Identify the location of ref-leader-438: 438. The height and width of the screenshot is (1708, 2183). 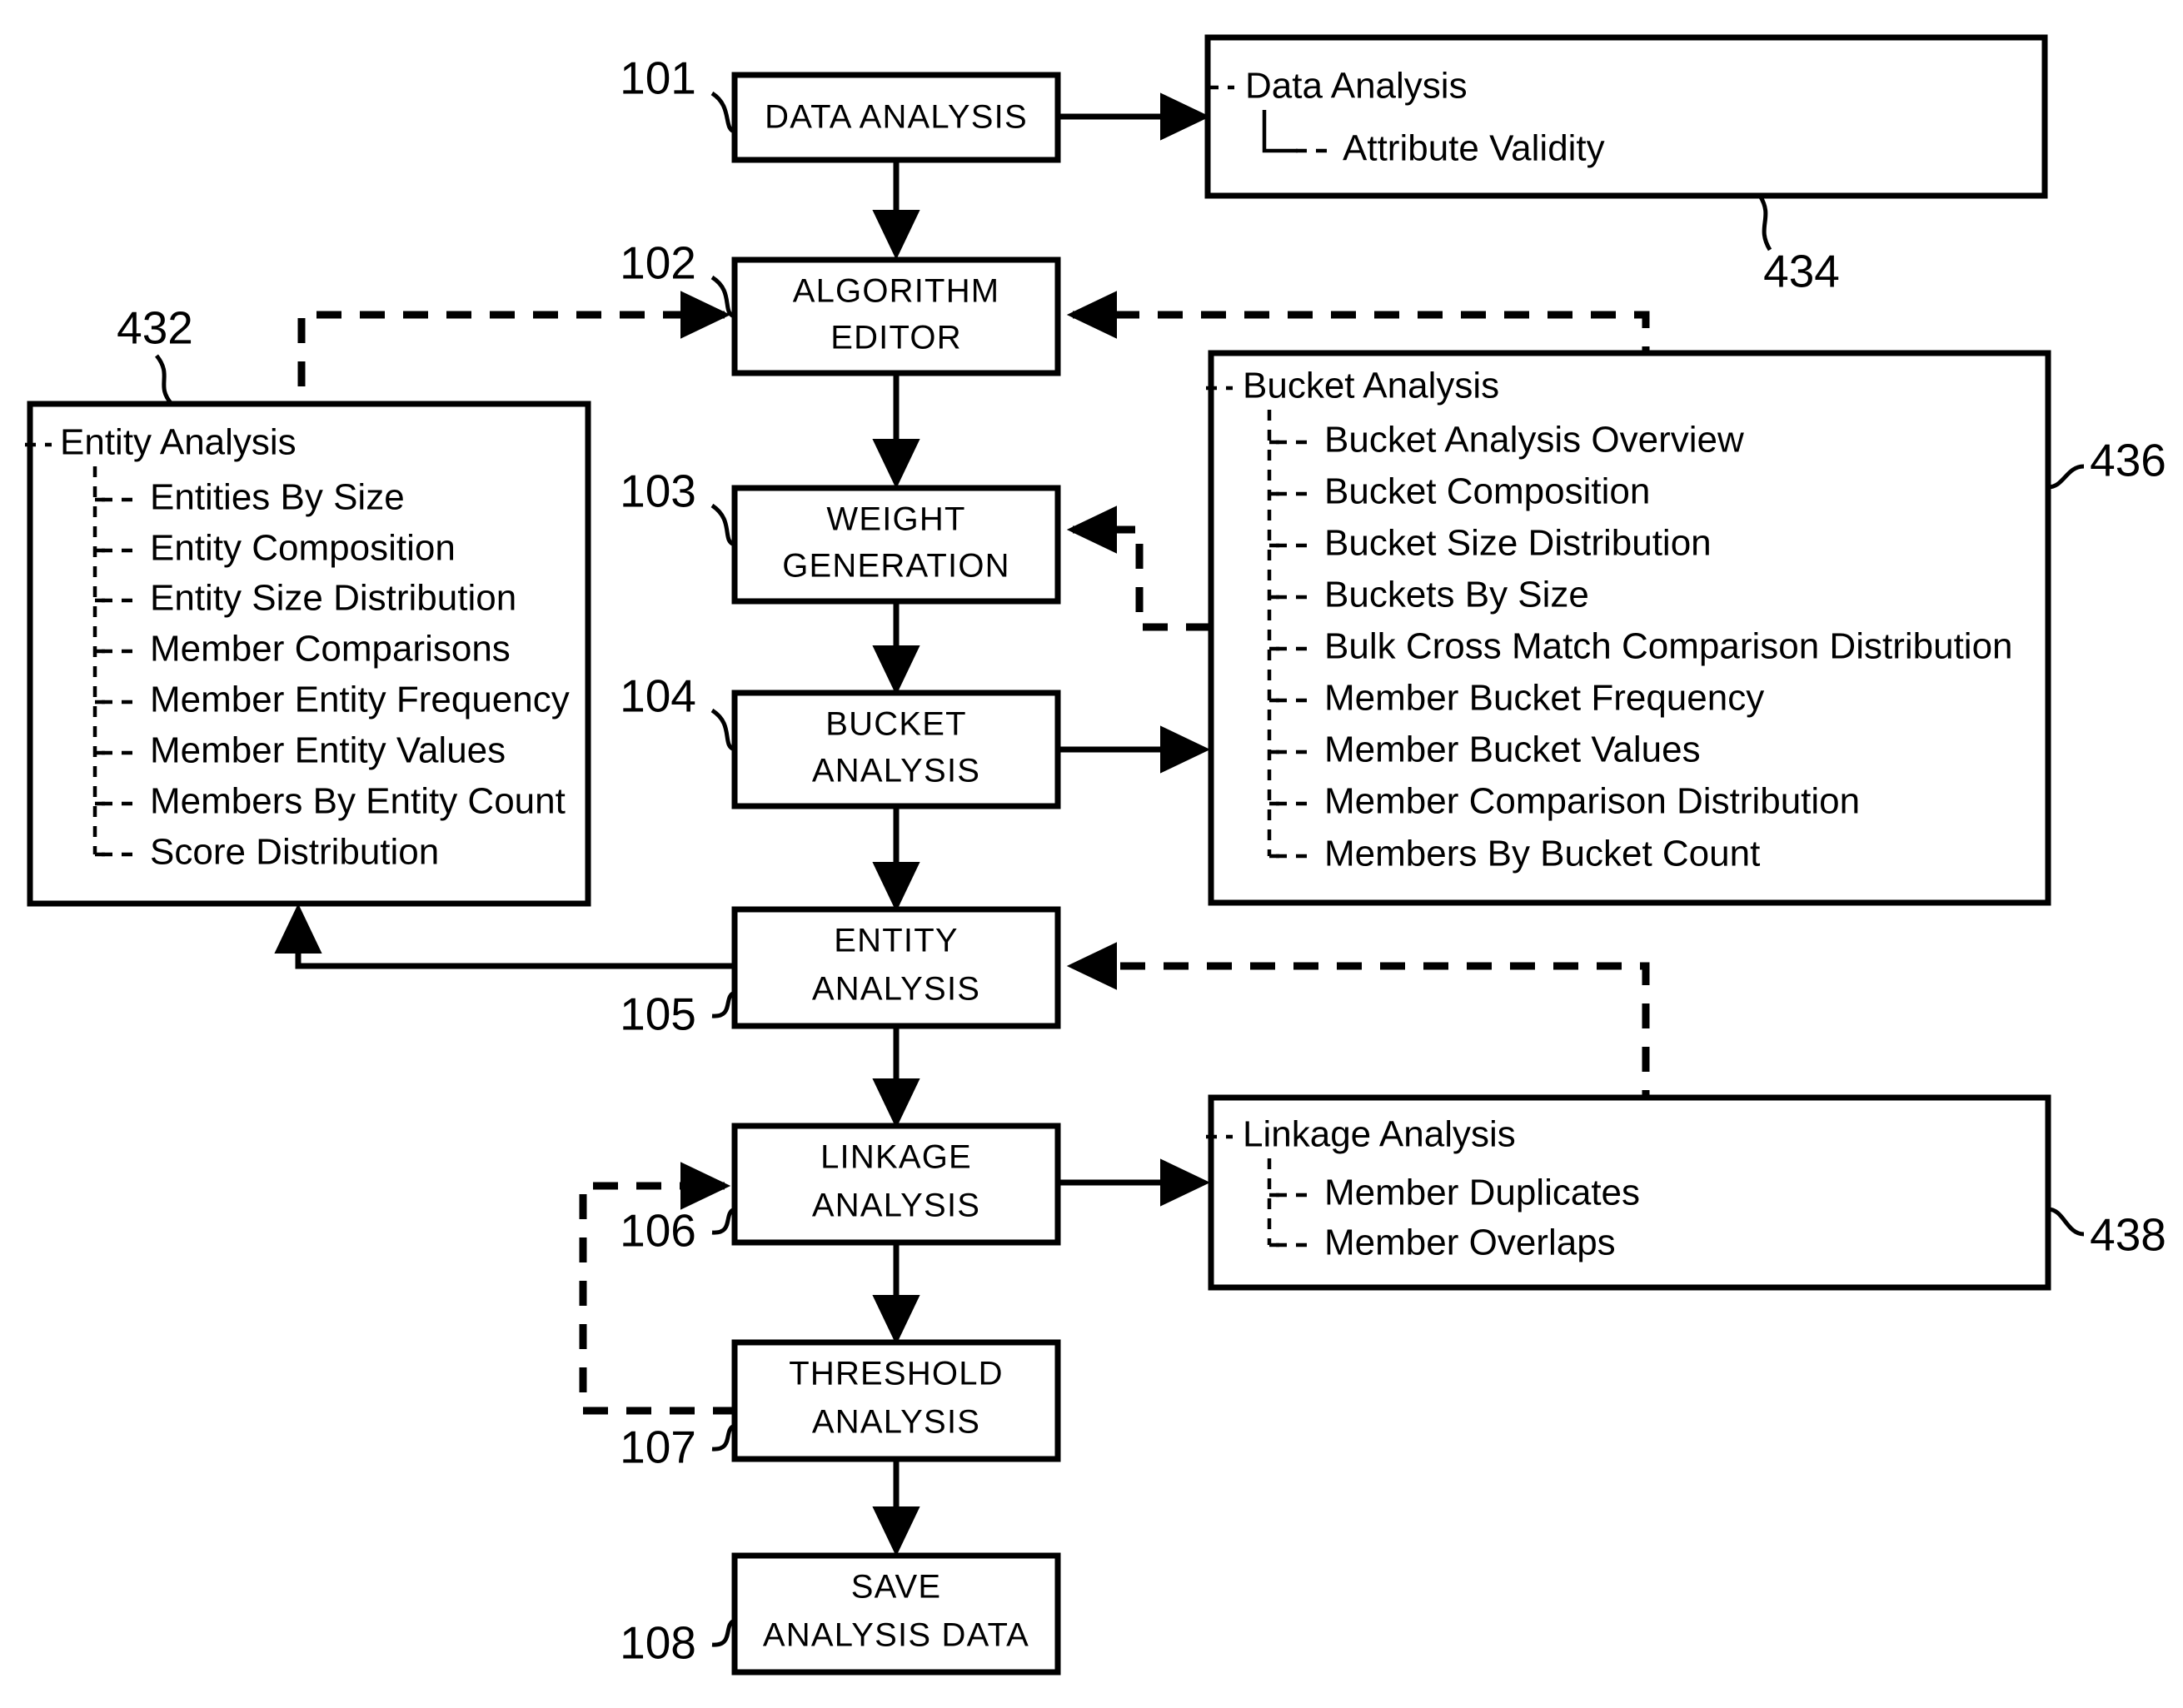
(2106, 1234).